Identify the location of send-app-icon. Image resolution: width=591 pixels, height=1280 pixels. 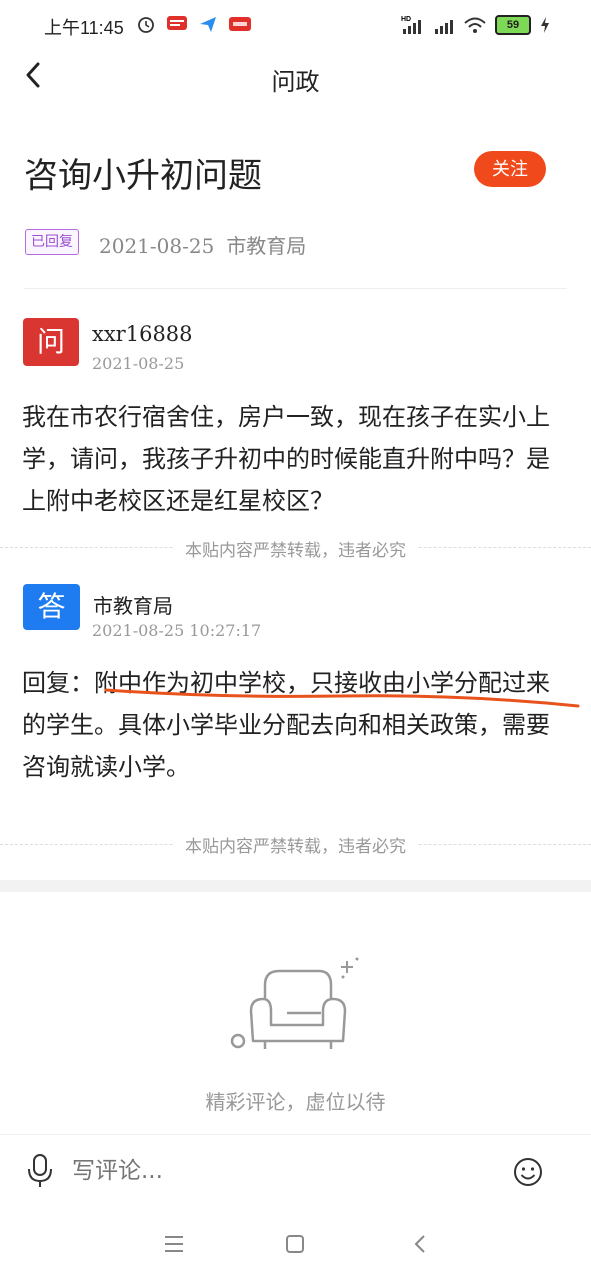
(208, 24).